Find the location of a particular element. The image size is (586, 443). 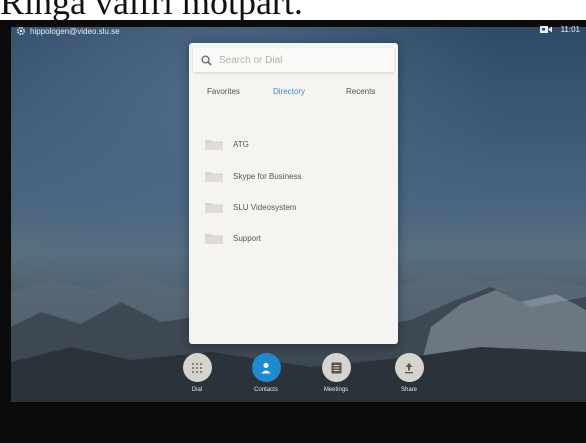

status-bar-left: hippologen@video.slu.se is located at coordinates (68, 31).